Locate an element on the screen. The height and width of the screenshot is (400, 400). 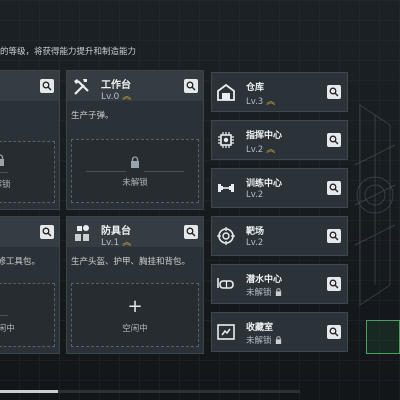
facility-card: 指挥中心 Lv.2 ︽ is located at coordinates (279, 140).